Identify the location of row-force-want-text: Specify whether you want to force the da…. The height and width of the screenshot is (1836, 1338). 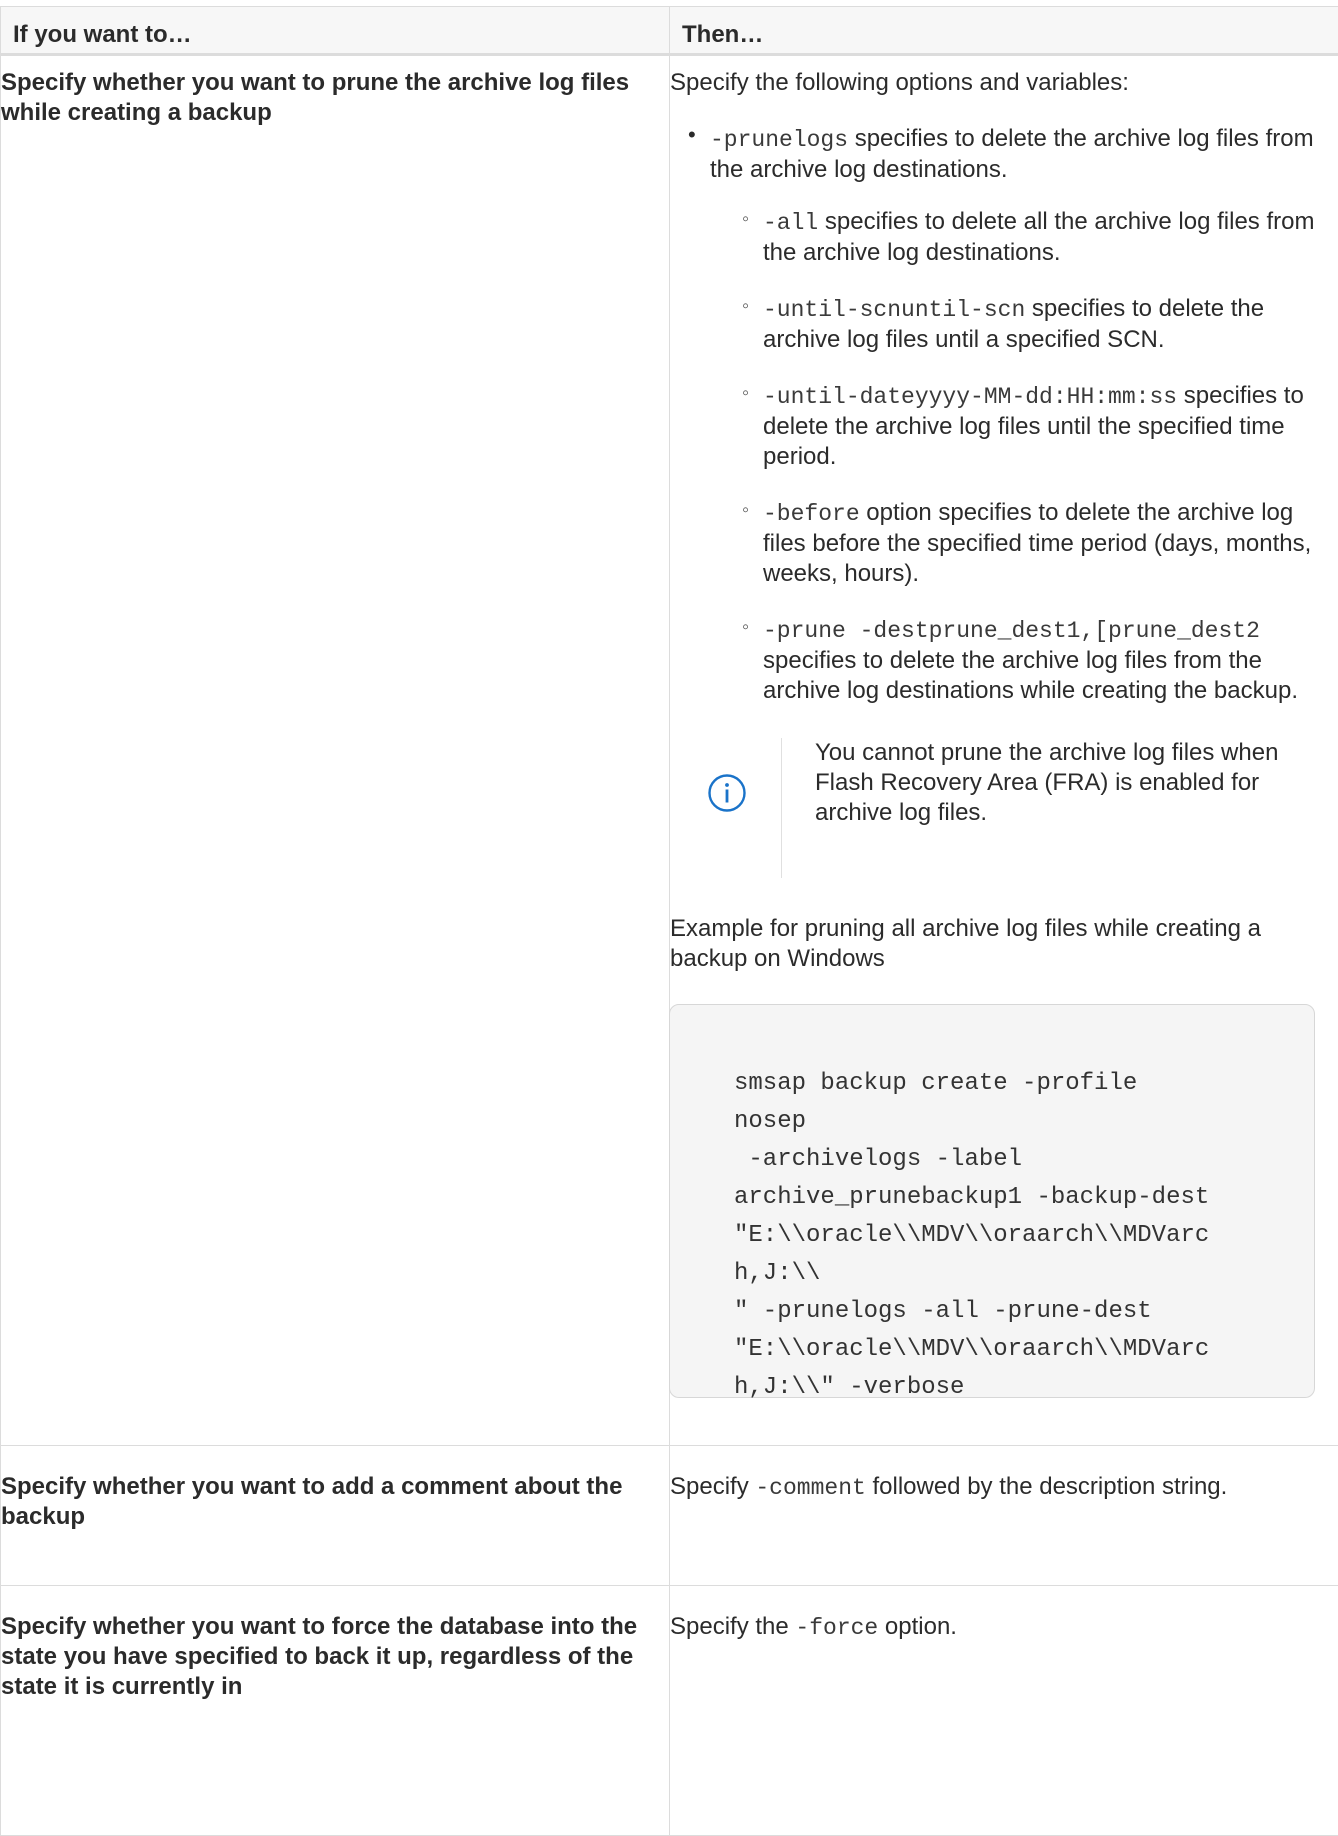
(319, 1656).